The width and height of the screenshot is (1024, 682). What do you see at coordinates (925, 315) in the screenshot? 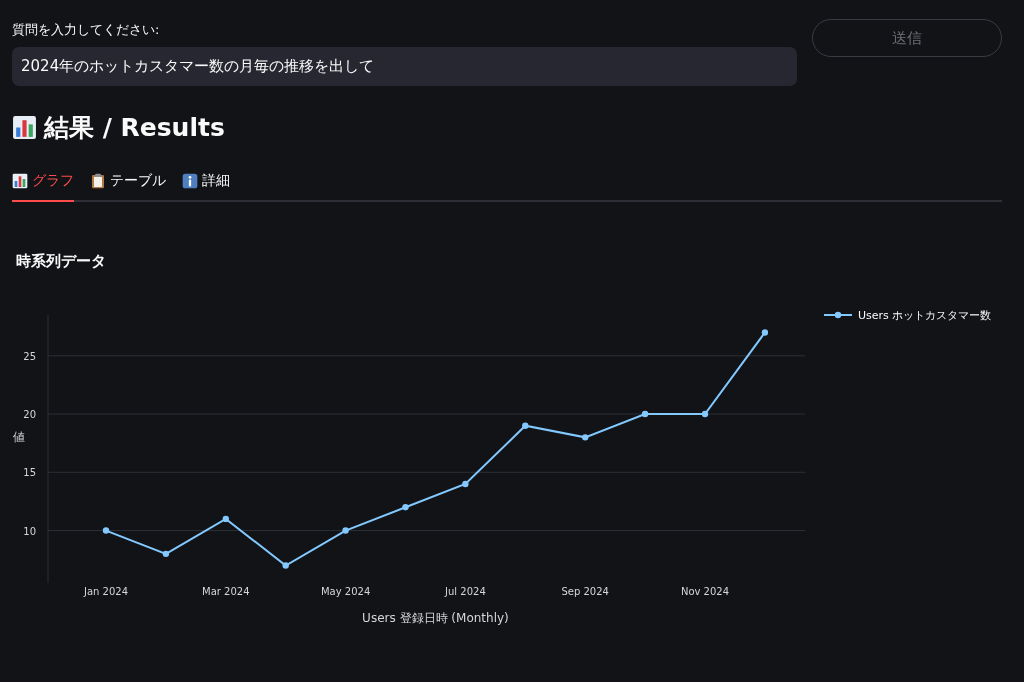
I see `legend-label: Users ホットカスタマー数` at bounding box center [925, 315].